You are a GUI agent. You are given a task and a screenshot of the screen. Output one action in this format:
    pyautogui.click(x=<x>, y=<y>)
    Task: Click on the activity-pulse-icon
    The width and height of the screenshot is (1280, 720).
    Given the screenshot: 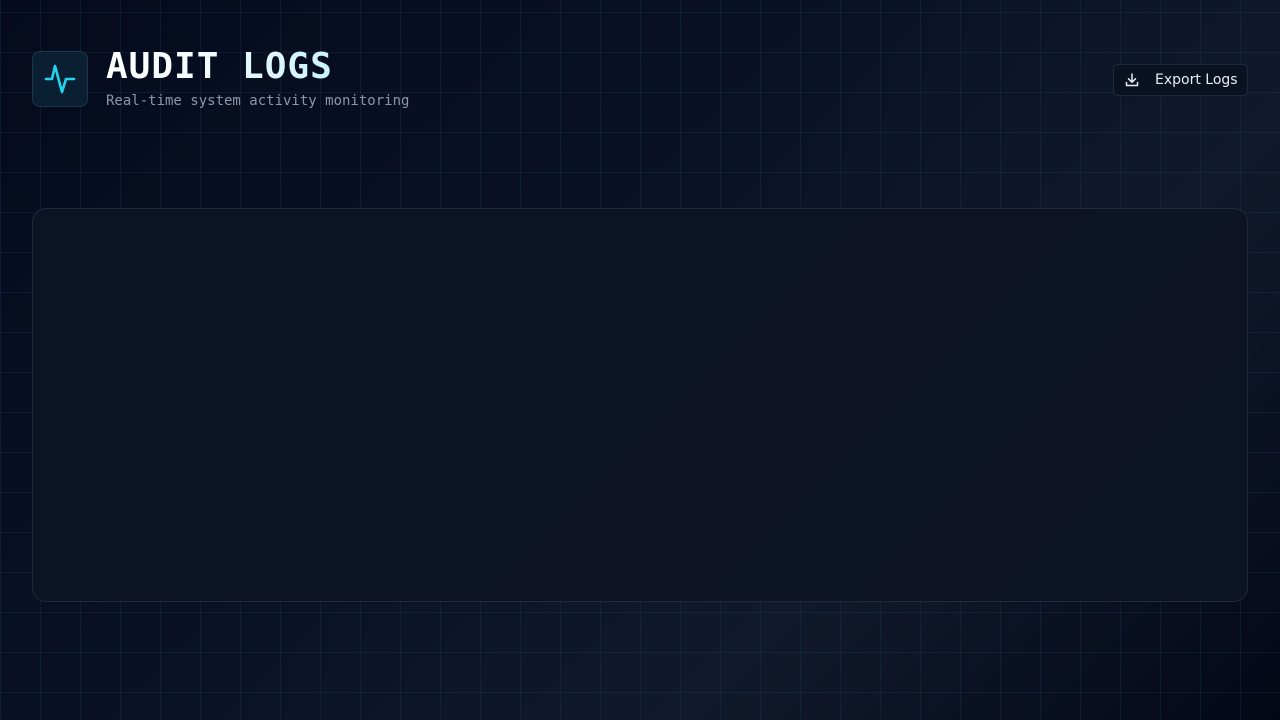 What is the action you would take?
    pyautogui.click(x=60, y=79)
    